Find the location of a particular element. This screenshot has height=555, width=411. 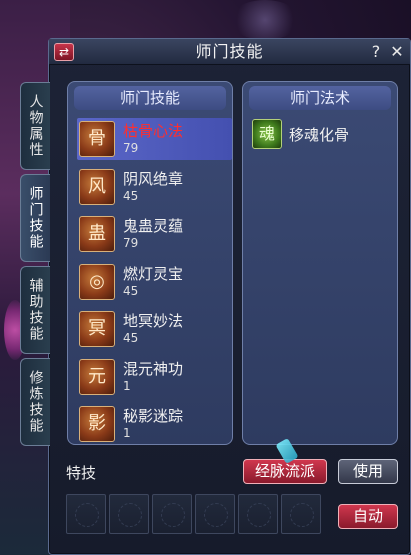

tab-school-skills: 师门技能 is located at coordinates (35, 218).